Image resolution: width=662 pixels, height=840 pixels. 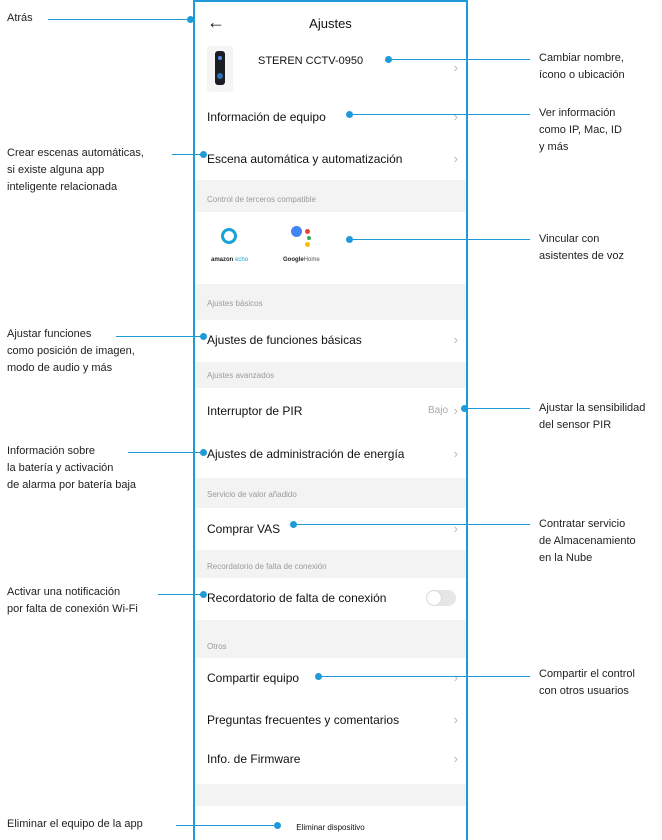 I want to click on row-informacion-equipo: Información de equipo ›, so click(x=330, y=117).